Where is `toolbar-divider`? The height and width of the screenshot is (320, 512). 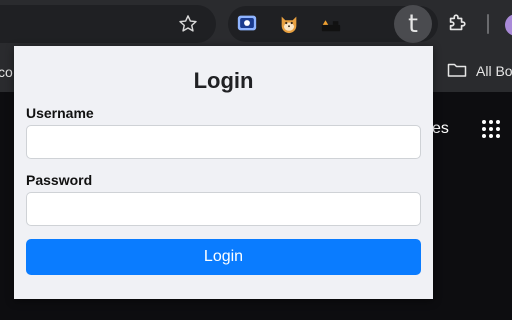 toolbar-divider is located at coordinates (488, 24).